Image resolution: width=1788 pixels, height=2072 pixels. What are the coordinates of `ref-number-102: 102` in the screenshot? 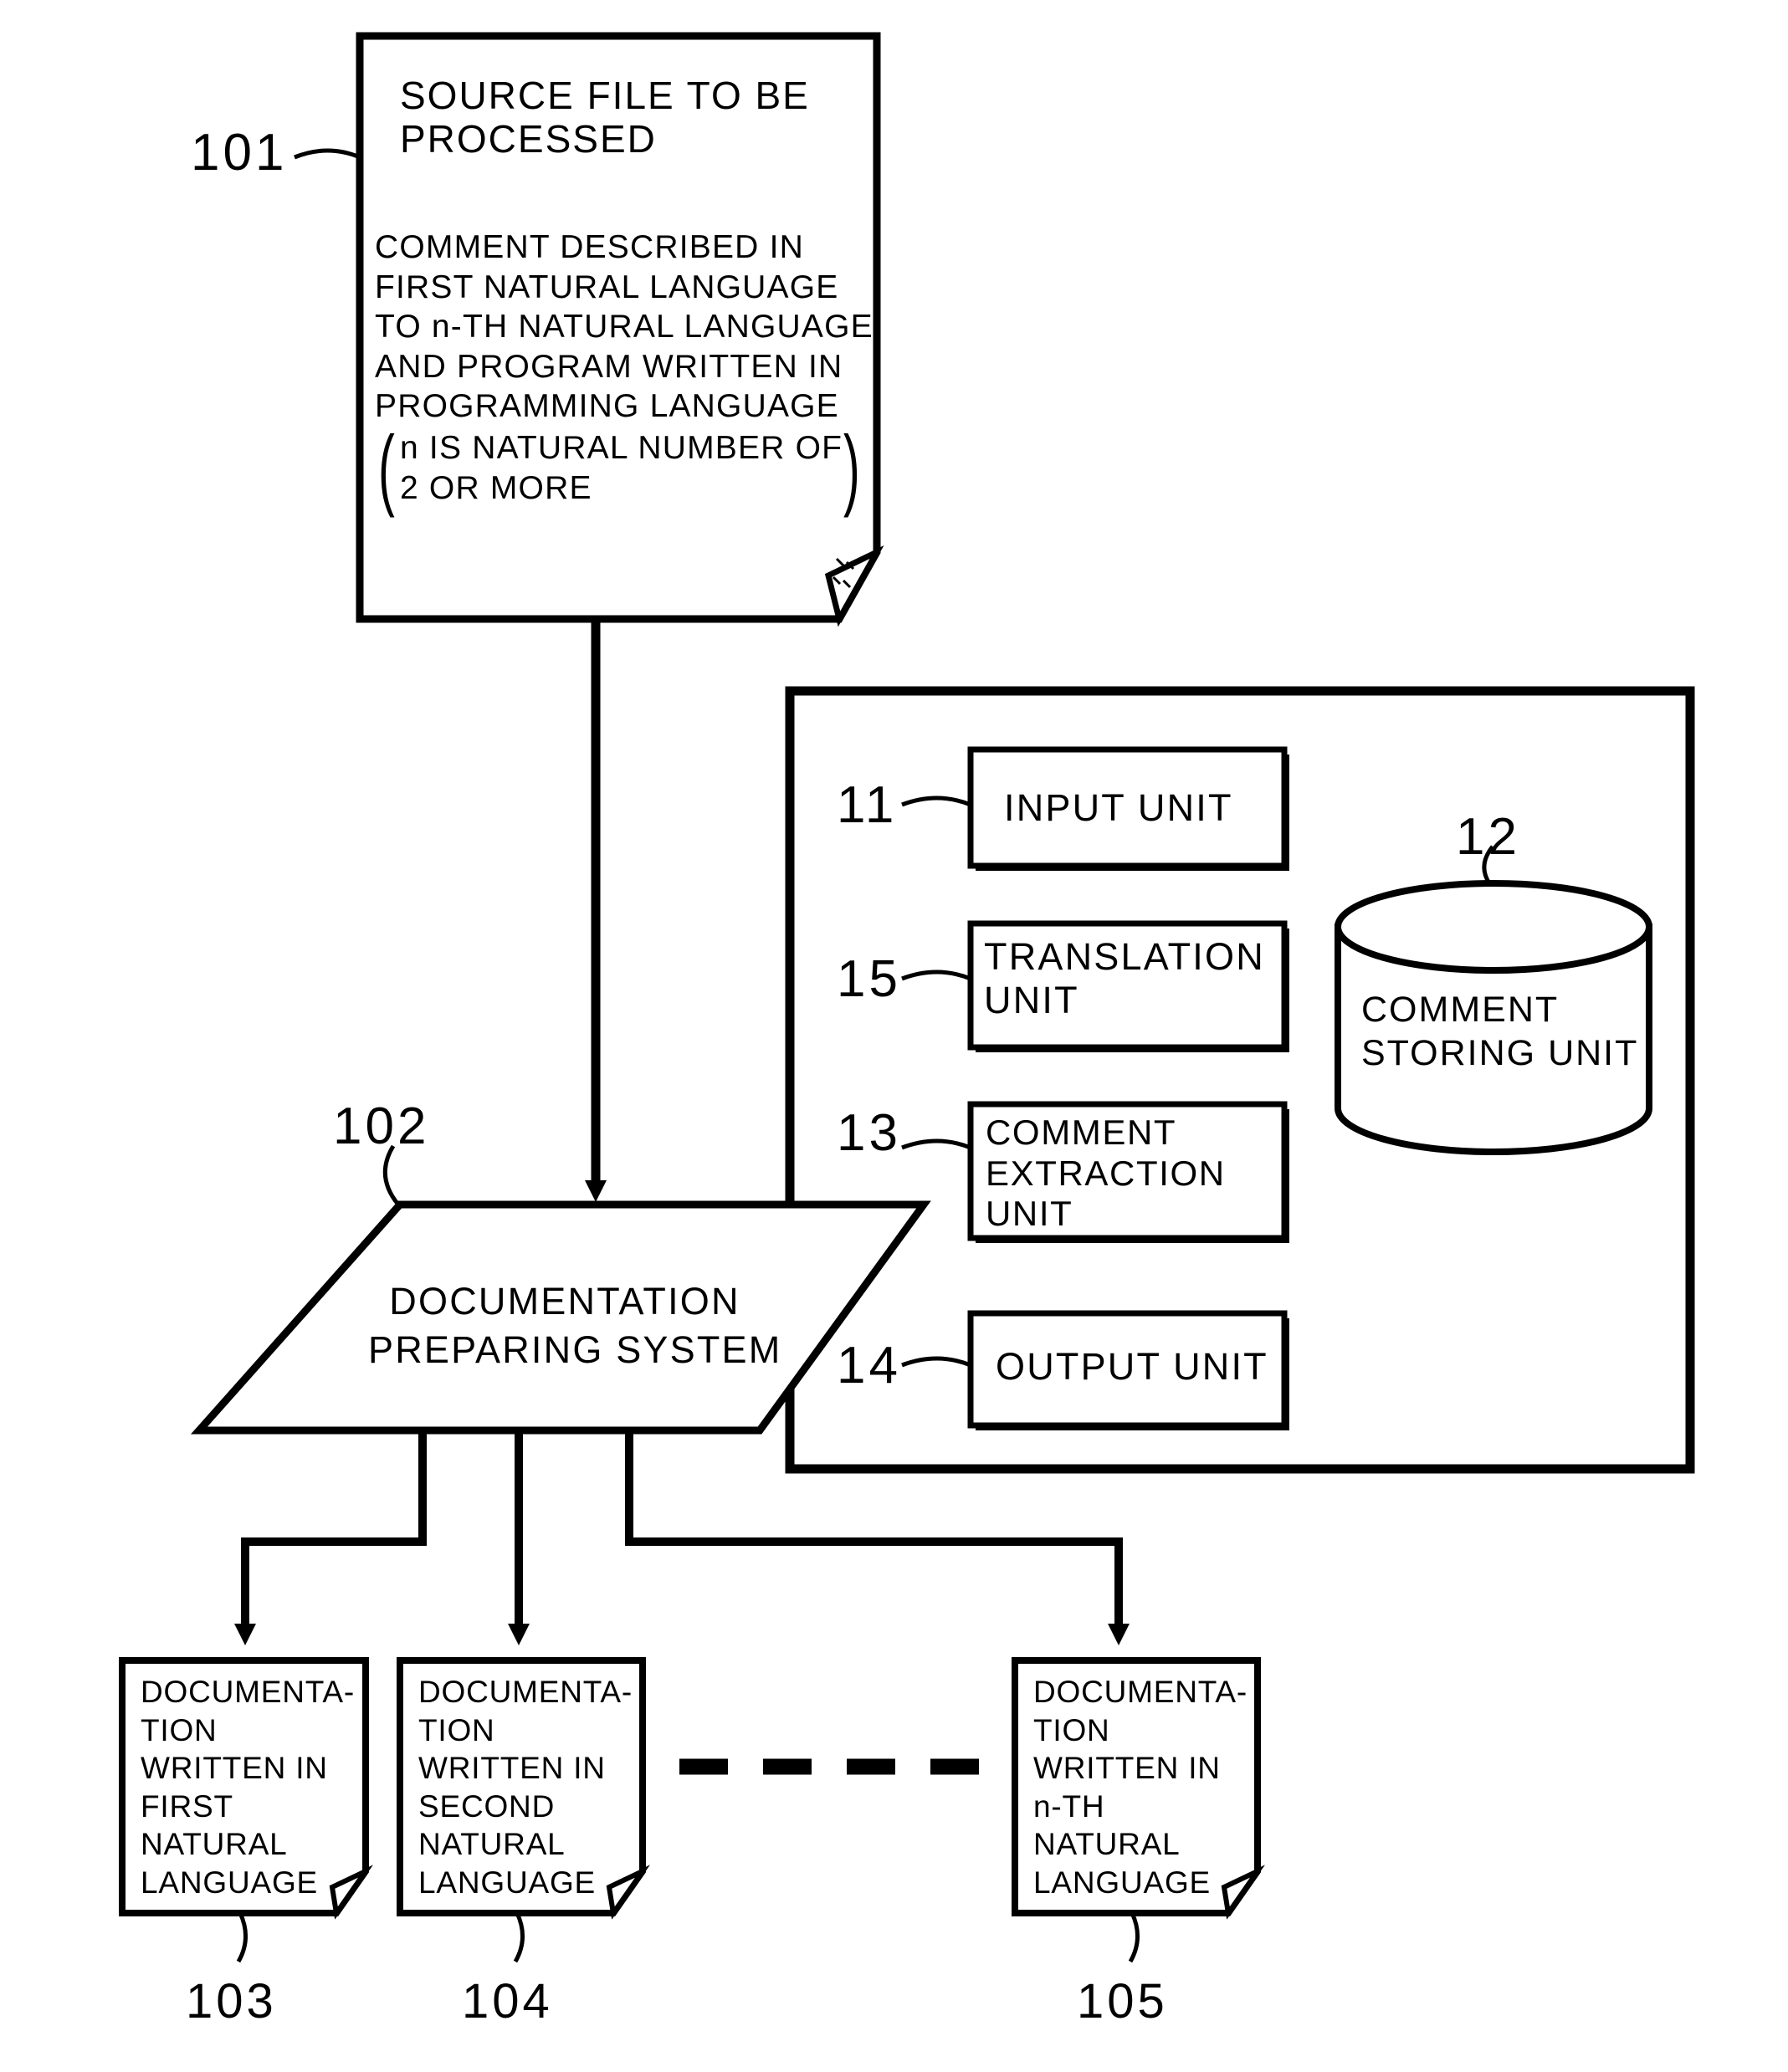 It's located at (382, 1126).